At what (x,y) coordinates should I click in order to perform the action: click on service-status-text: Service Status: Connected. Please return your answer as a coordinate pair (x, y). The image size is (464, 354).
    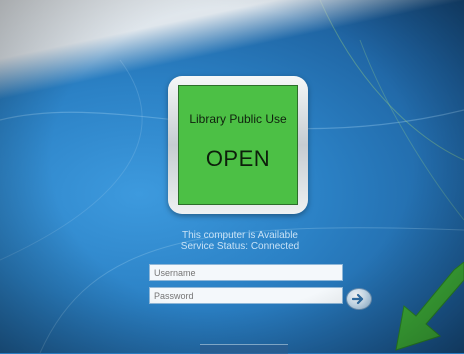
    Looking at the image, I should click on (240, 246).